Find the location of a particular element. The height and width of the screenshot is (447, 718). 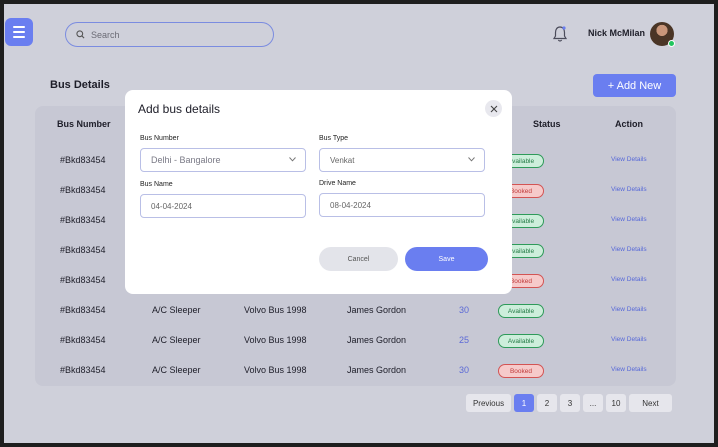

status-badge: Booked is located at coordinates (521, 371).